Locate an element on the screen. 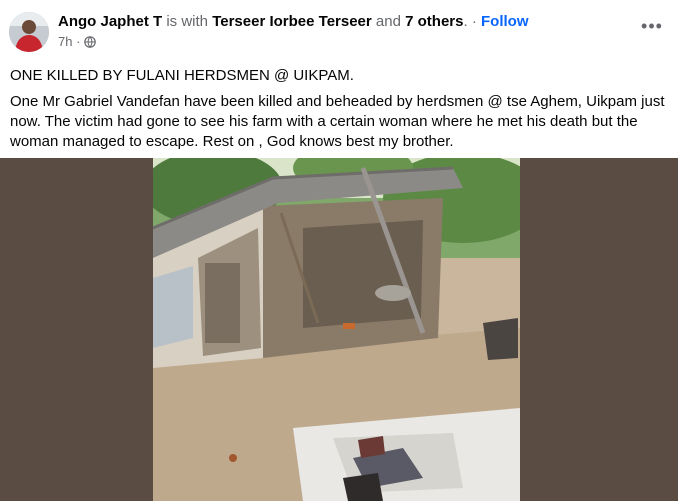 The image size is (678, 501). others-link: 7 others is located at coordinates (434, 21).